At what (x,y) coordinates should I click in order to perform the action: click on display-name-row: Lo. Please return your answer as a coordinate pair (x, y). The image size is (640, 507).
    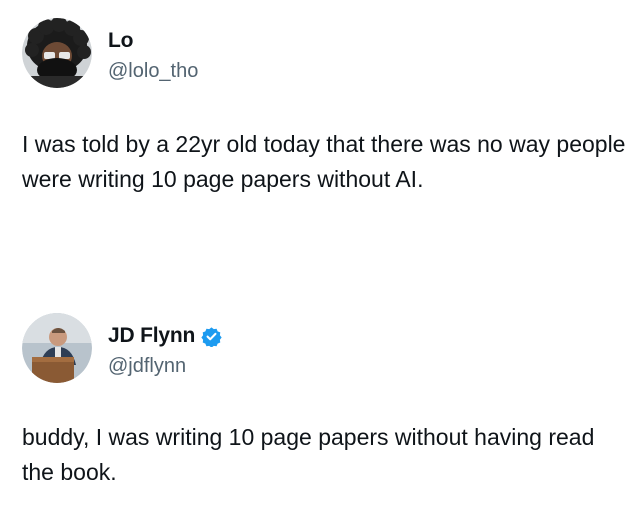
    Looking at the image, I should click on (153, 41).